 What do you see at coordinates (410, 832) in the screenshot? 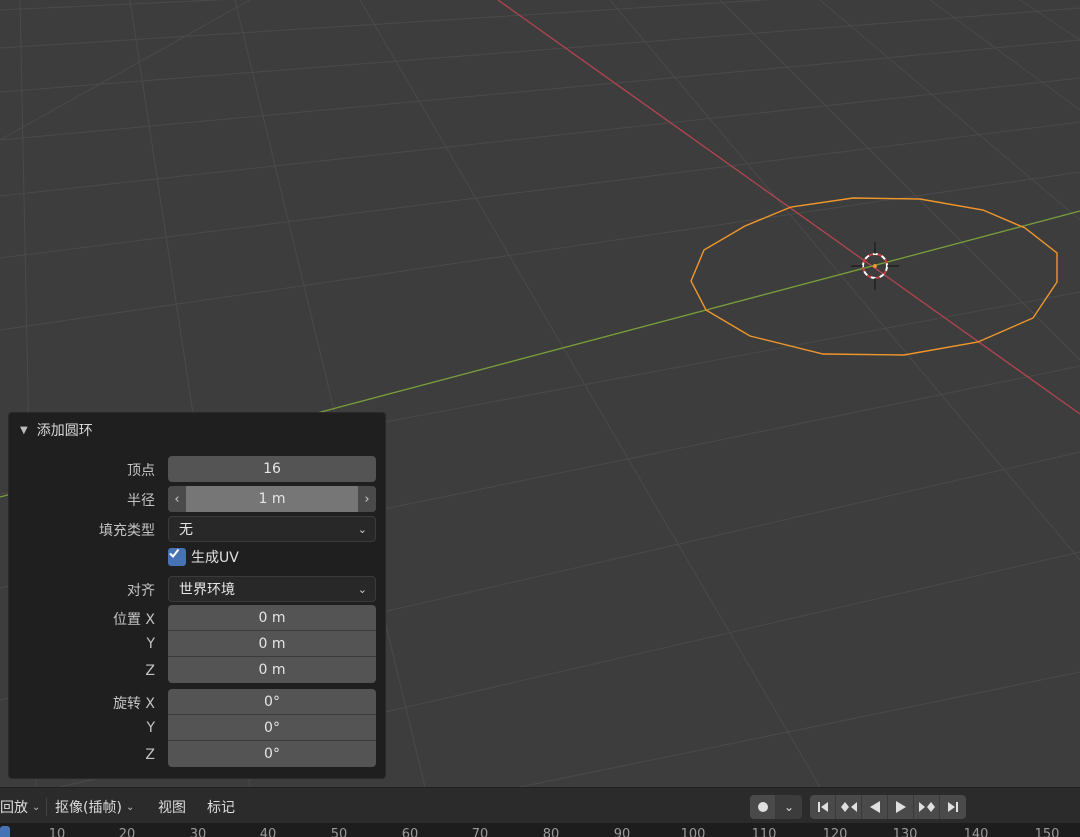
I see `ruler-tick: 60` at bounding box center [410, 832].